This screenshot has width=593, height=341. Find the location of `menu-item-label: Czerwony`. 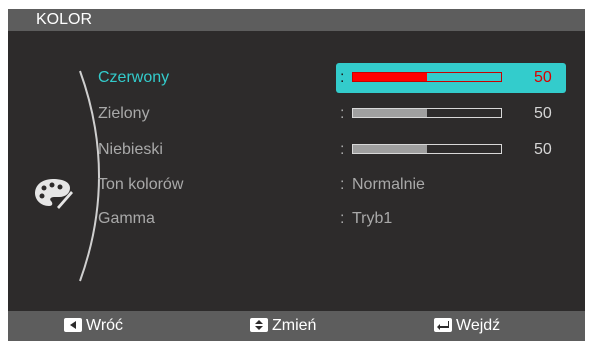

menu-item-label: Czerwony is located at coordinates (134, 77).